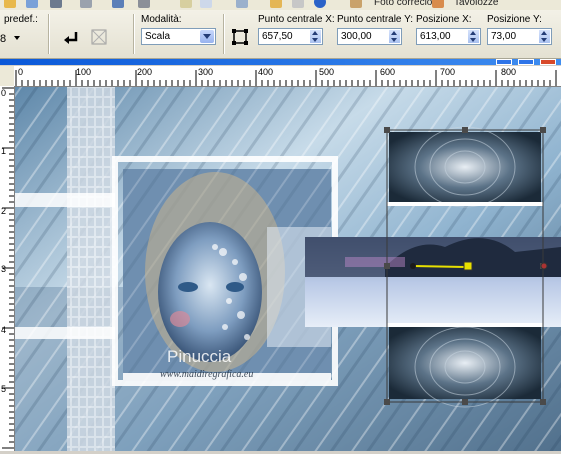 The height and width of the screenshot is (454, 561). What do you see at coordinates (280, 62) in the screenshot?
I see `document-title-bar` at bounding box center [280, 62].